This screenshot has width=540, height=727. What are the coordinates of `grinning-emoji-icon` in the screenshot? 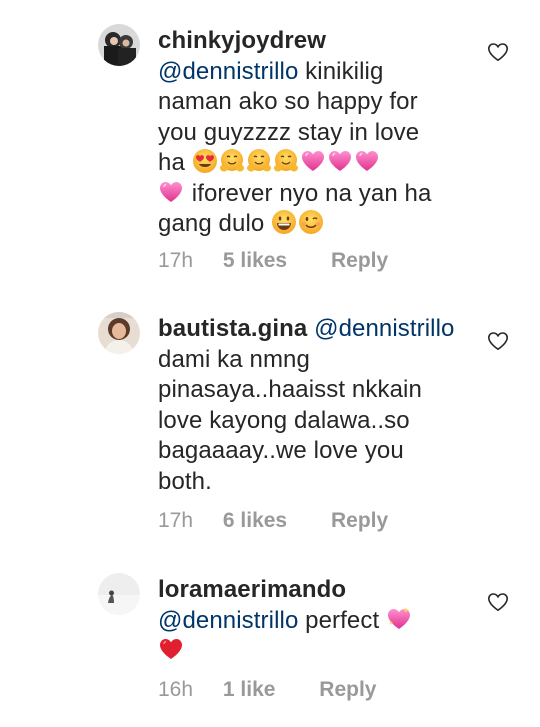 It's located at (284, 222).